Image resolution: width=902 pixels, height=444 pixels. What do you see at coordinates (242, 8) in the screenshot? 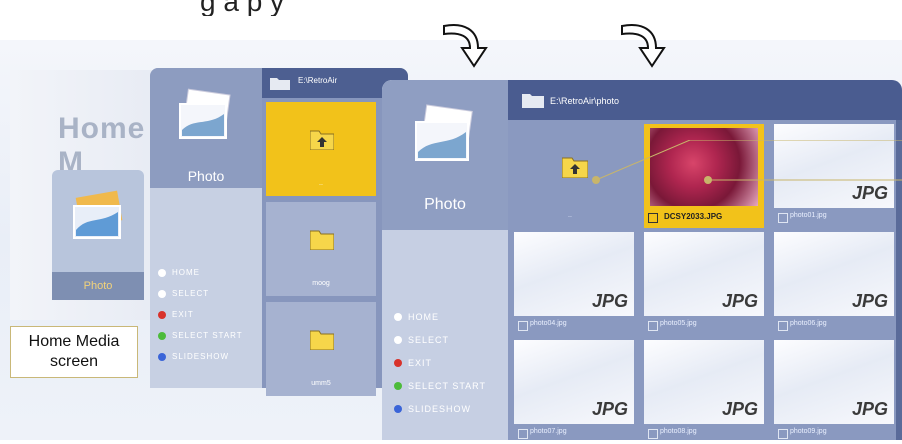
I see `top-caption: g a p y` at bounding box center [242, 8].